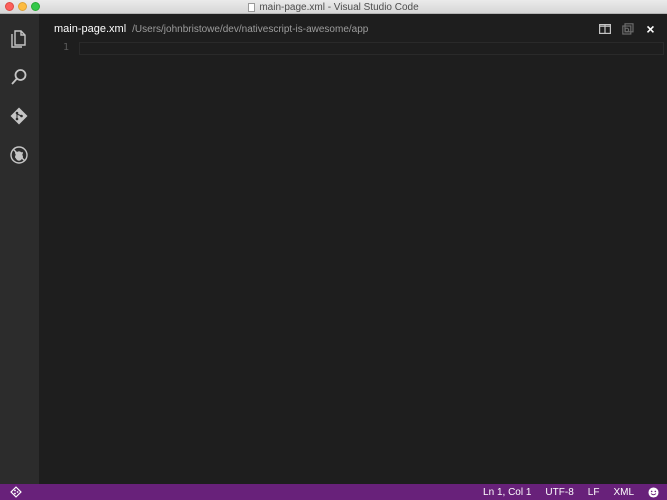  I want to click on editor-filename: main-page.xml, so click(90, 29).